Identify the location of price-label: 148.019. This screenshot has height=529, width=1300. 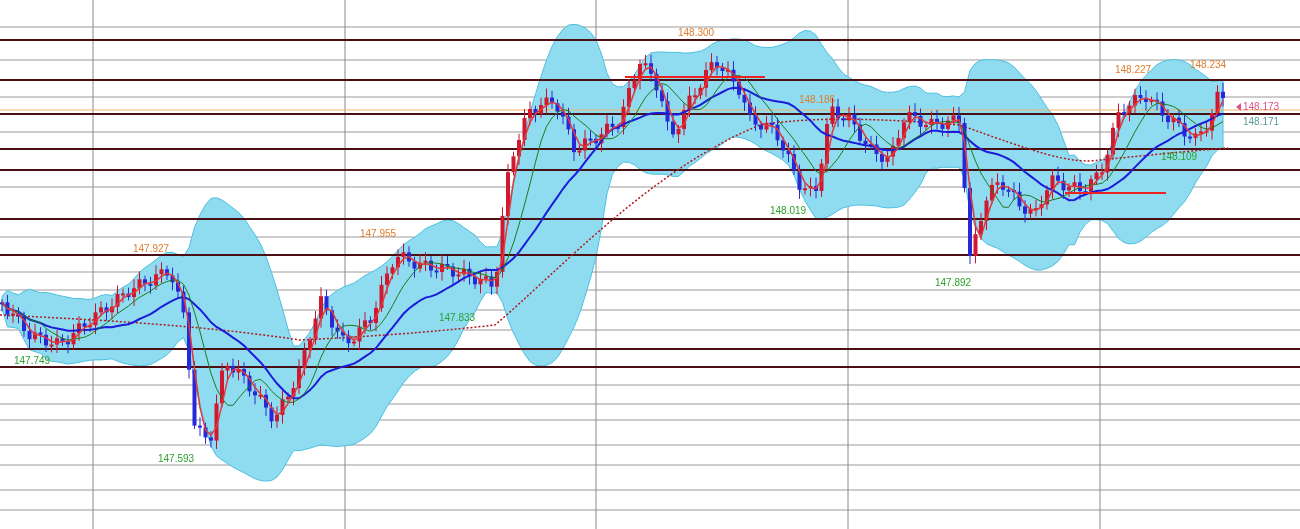
(788, 210).